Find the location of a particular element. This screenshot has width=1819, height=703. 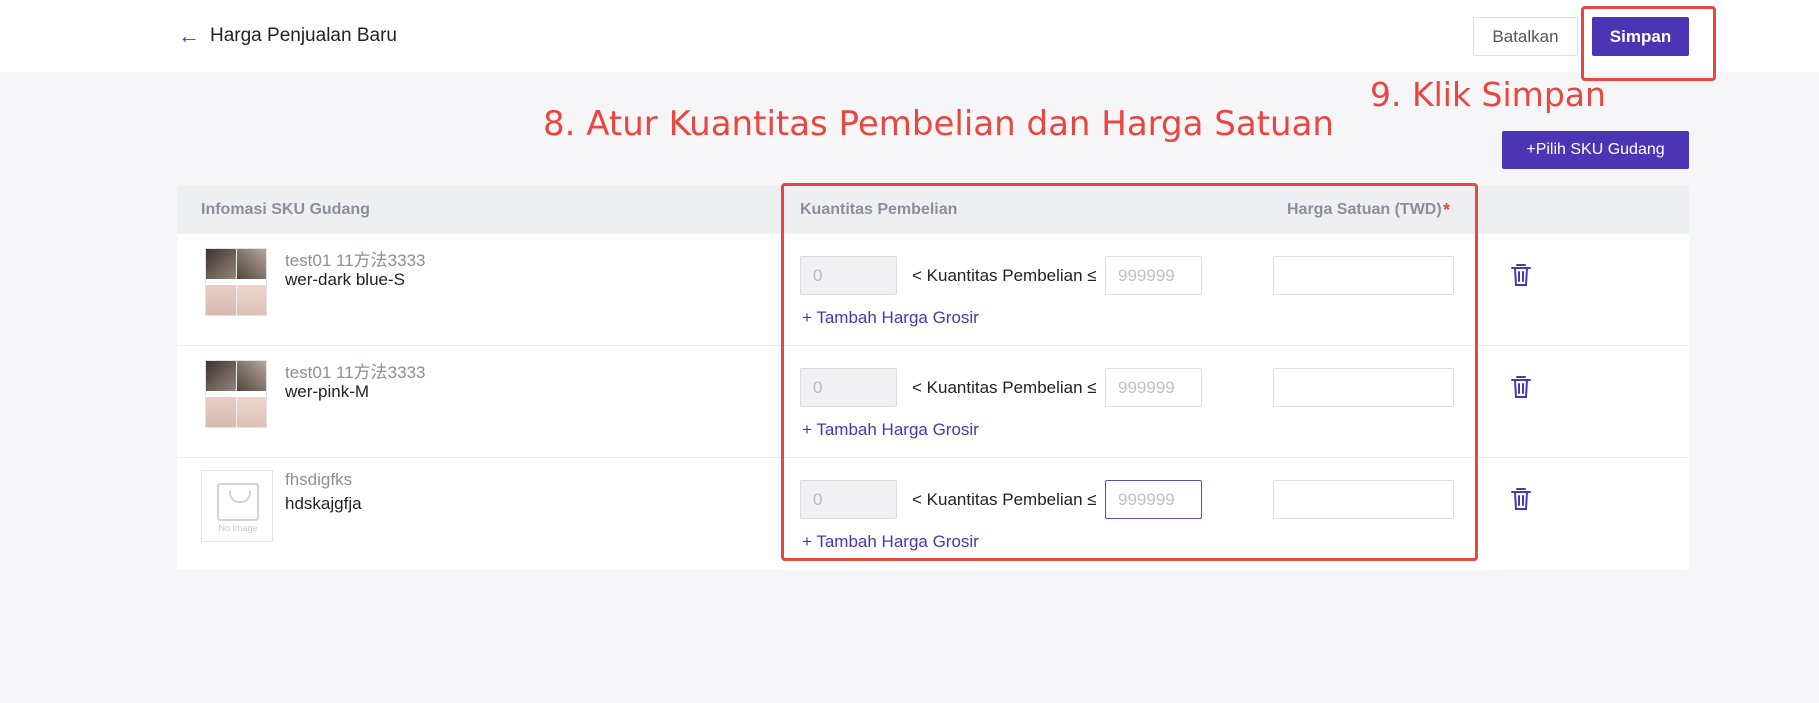

header-sku-info: Infomasi SKU Gudang is located at coordinates (285, 209).